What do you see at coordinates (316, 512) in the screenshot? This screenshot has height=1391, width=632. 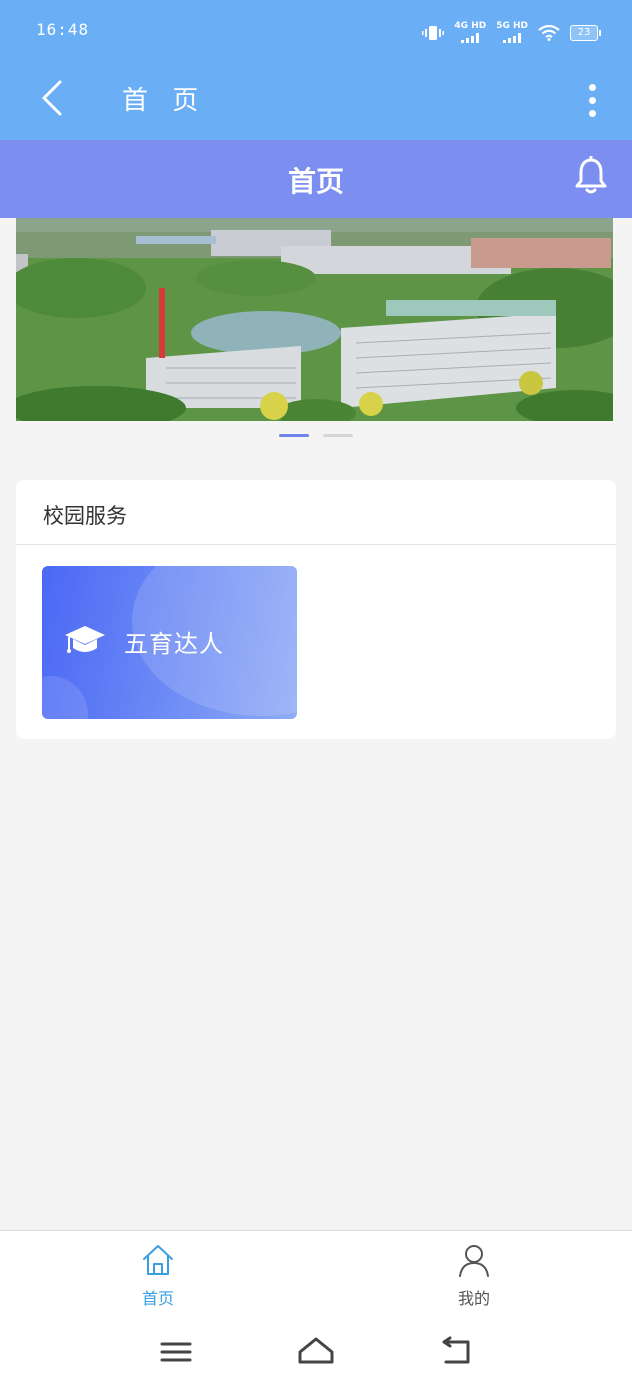 I see `services-card-header: 校园服务` at bounding box center [316, 512].